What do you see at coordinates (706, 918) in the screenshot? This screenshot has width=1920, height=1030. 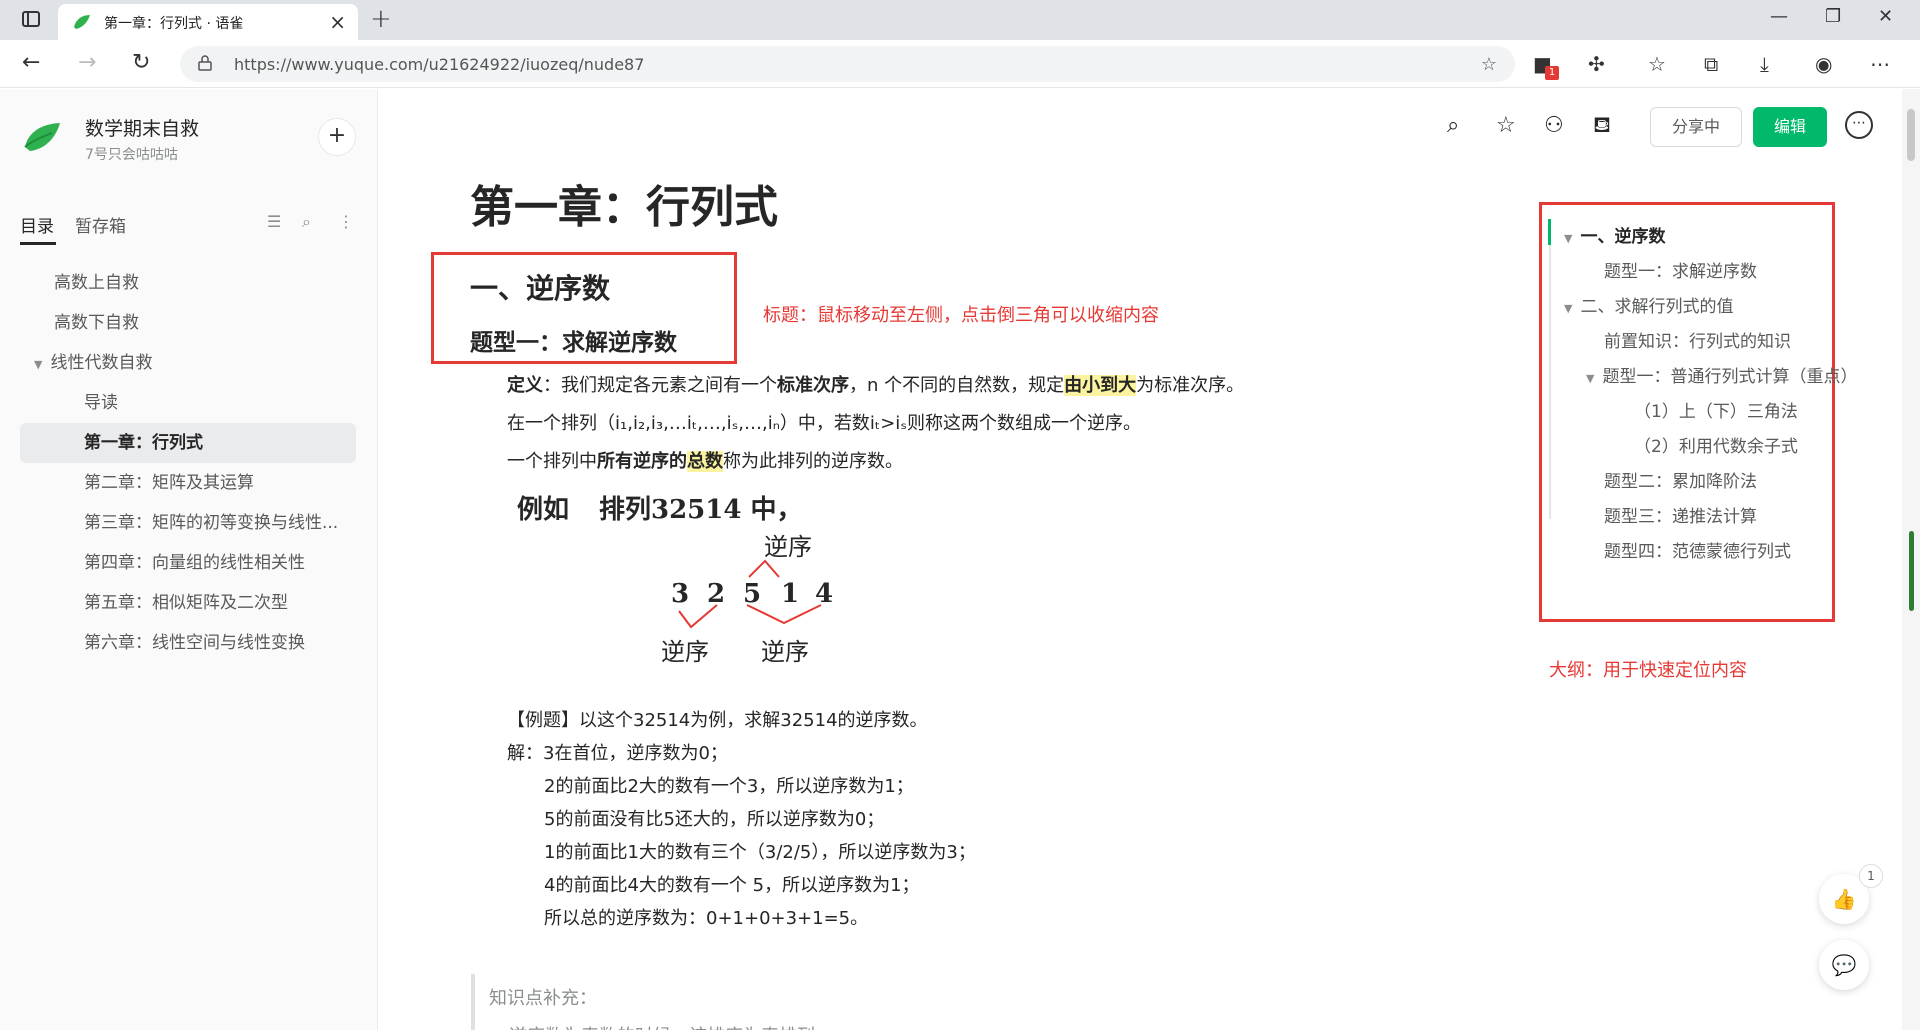 I see `solution-line: 所以总的逆序数为：0+1+0+3+1=5。` at bounding box center [706, 918].